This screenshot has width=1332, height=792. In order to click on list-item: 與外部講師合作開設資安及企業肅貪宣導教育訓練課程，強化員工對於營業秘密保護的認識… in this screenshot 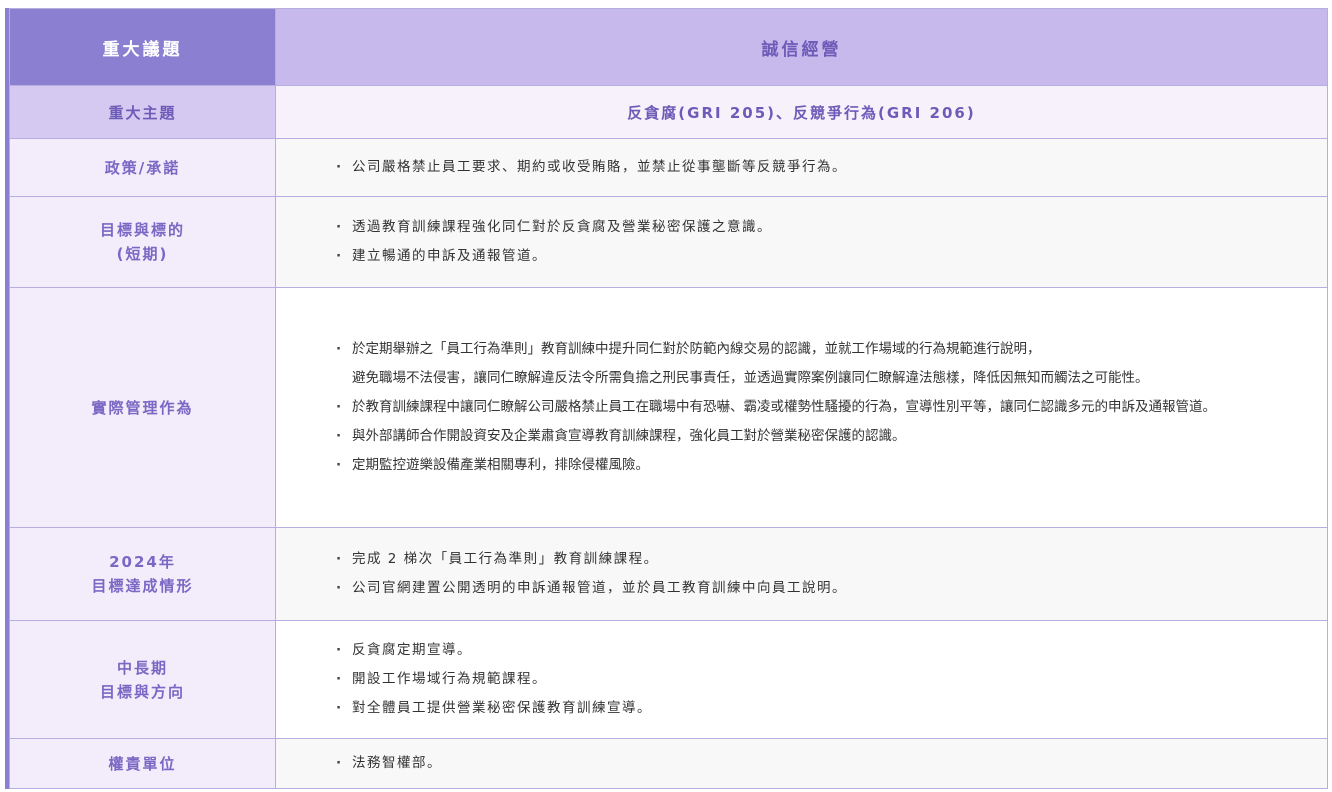, I will do `click(826, 436)`.